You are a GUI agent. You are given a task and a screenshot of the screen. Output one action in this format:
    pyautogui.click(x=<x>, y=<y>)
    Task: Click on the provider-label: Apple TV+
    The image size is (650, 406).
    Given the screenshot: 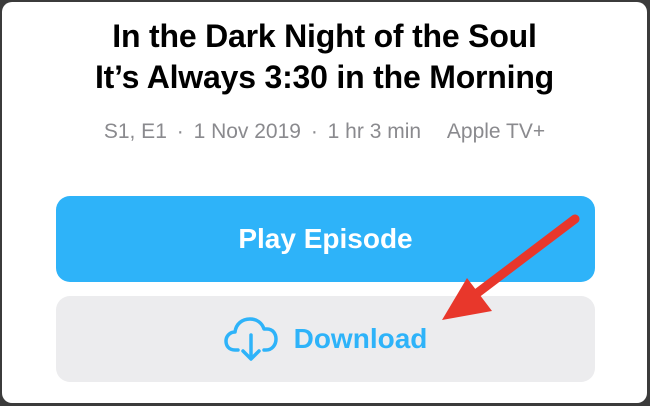 What is the action you would take?
    pyautogui.click(x=496, y=131)
    